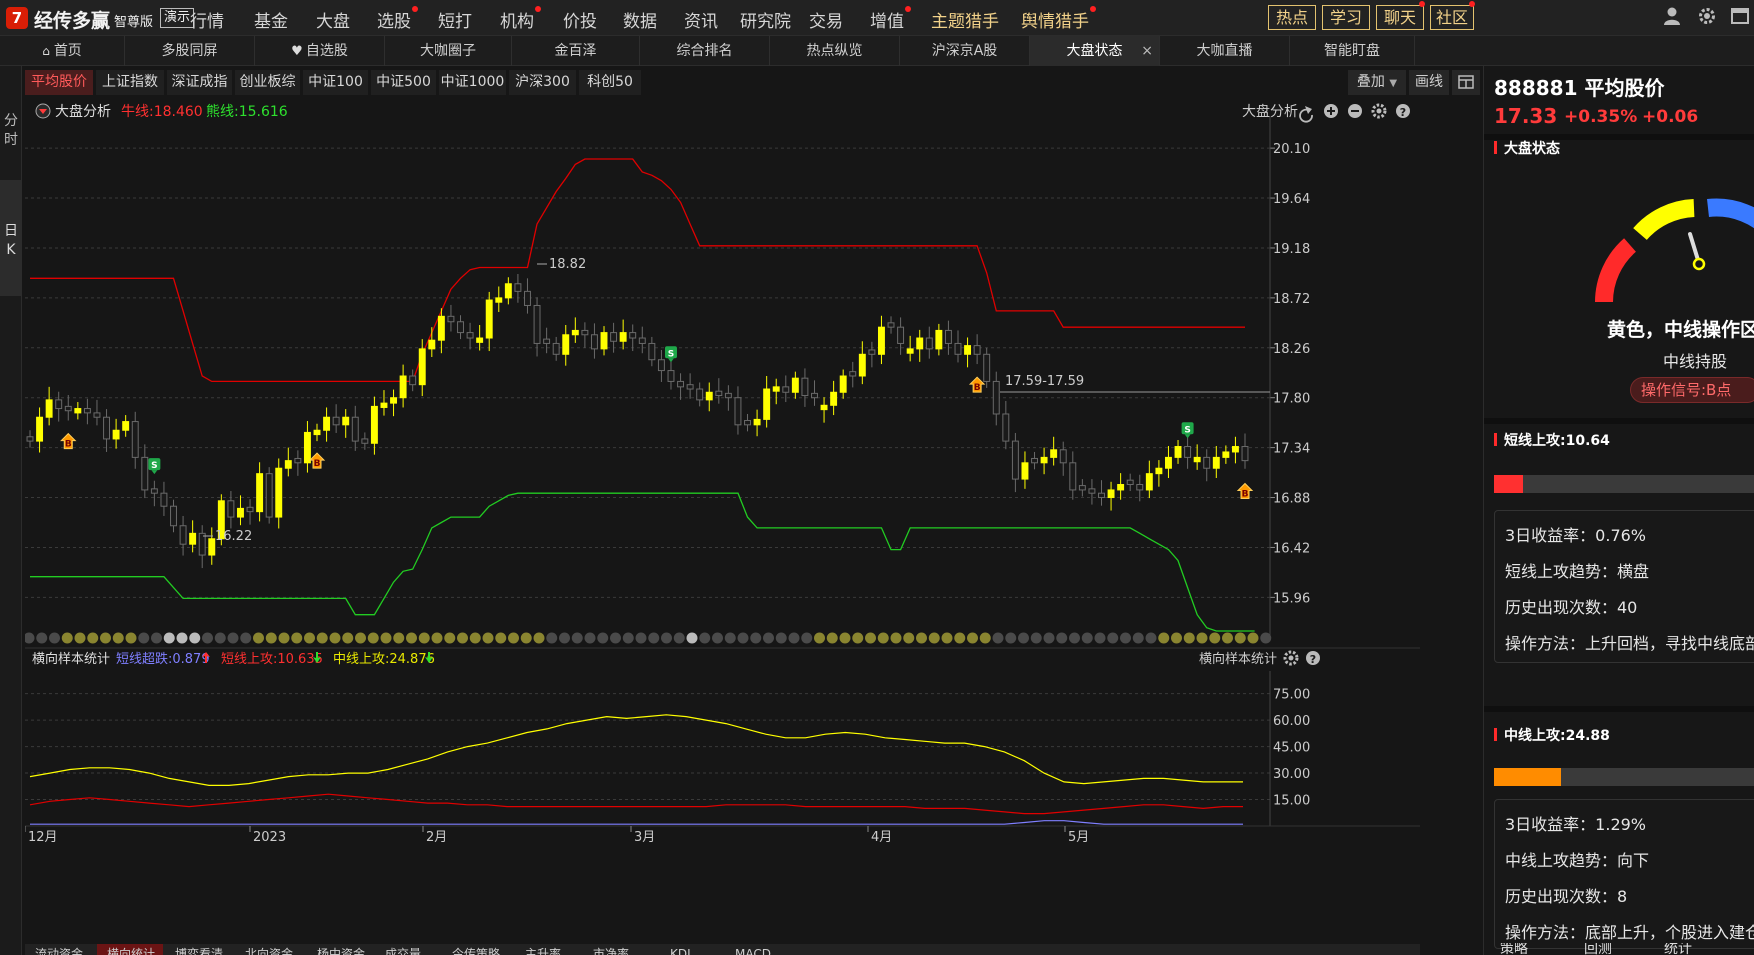 The height and width of the screenshot is (955, 1754). I want to click on nav-item: 研究院, so click(765, 19).